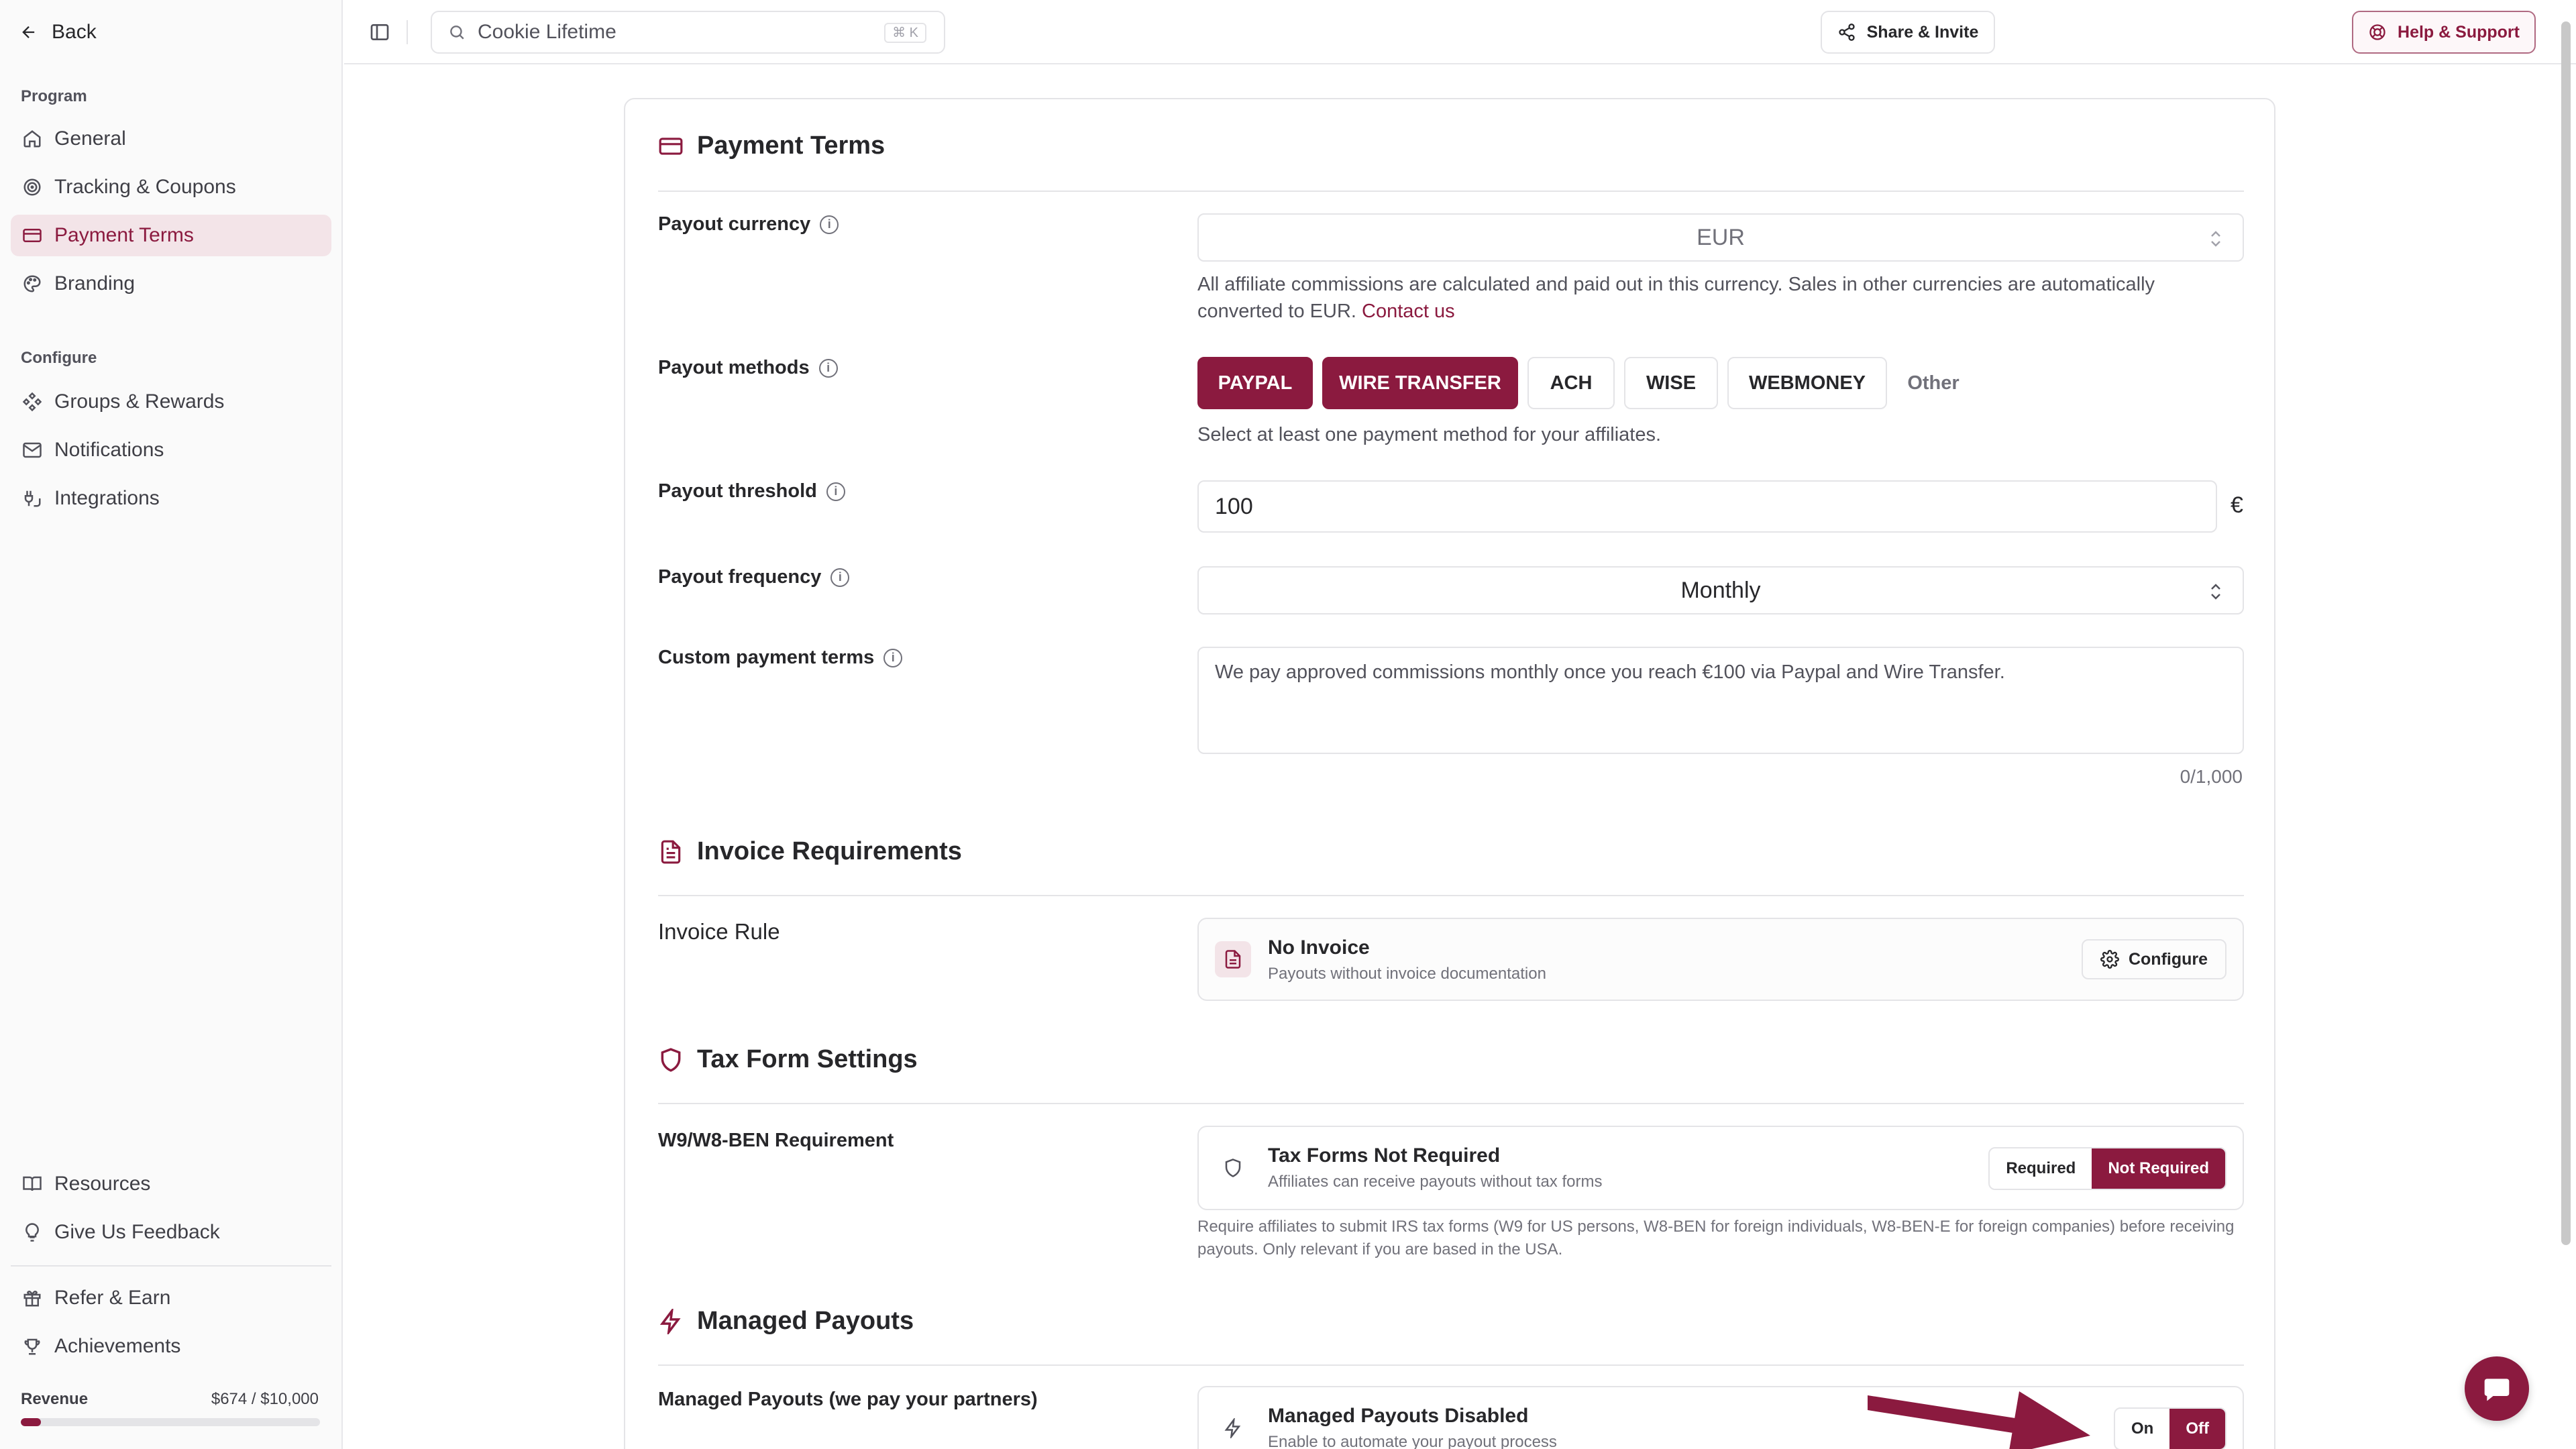 The width and height of the screenshot is (2576, 1449). I want to click on sidebar-item-integrations: Integrations, so click(171, 498).